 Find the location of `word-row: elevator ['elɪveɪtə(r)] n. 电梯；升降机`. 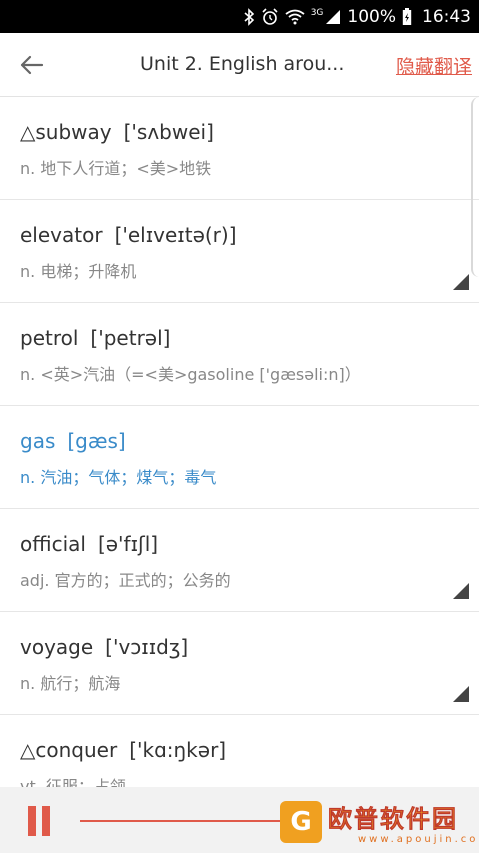

word-row: elevator ['elɪveɪtə(r)] n. 电梯；升降机 is located at coordinates (239, 251).